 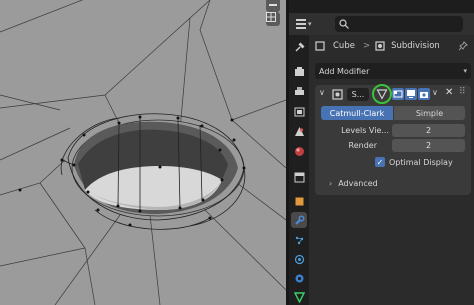 I want to click on render-levels-field: 2, so click(x=428, y=145).